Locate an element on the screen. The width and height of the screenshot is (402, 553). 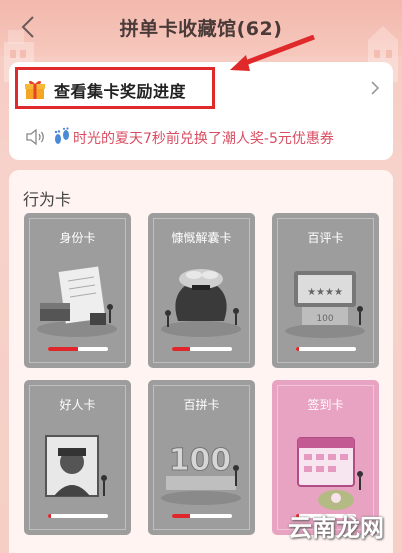
card-review: 百评卡 ★★★★ 100 is located at coordinates (325, 290).